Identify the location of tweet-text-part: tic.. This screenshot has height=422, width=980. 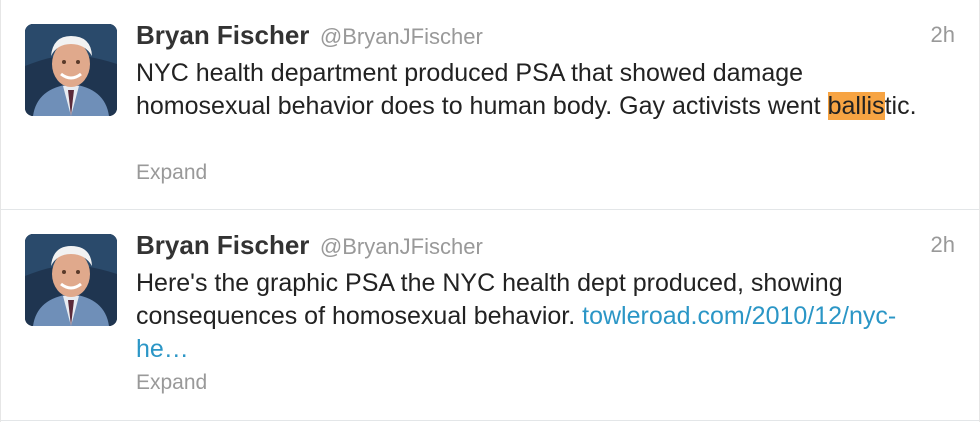
(900, 106).